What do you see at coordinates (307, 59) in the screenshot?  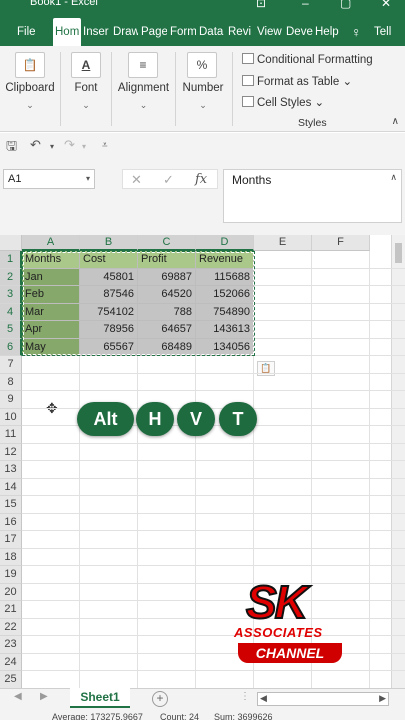 I see `conditional-formatting-button: Conditional Formatting` at bounding box center [307, 59].